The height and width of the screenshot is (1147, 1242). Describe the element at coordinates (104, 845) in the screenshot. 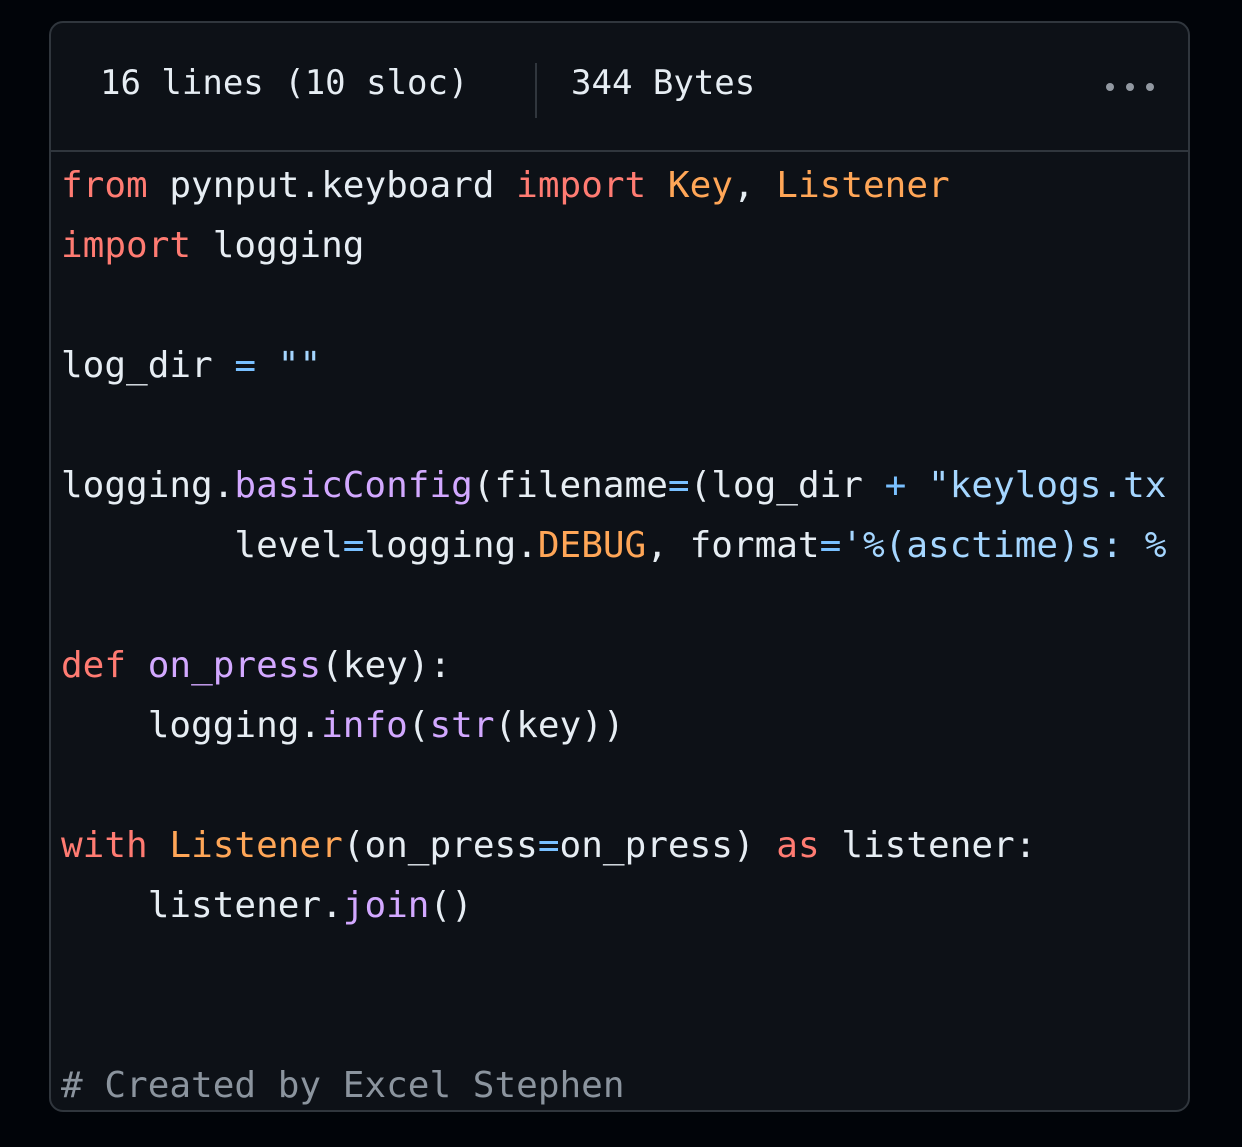

I see `code-token: with` at that location.